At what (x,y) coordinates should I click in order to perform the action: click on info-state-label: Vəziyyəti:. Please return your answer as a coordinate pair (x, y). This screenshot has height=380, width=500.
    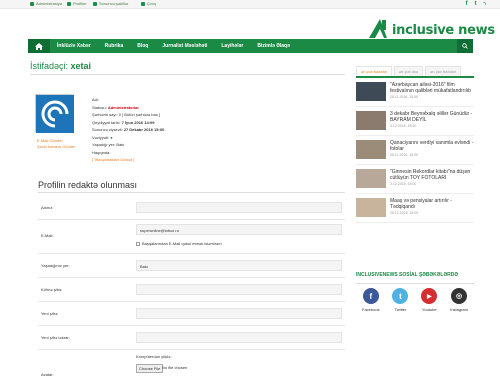
    Looking at the image, I should click on (101, 137).